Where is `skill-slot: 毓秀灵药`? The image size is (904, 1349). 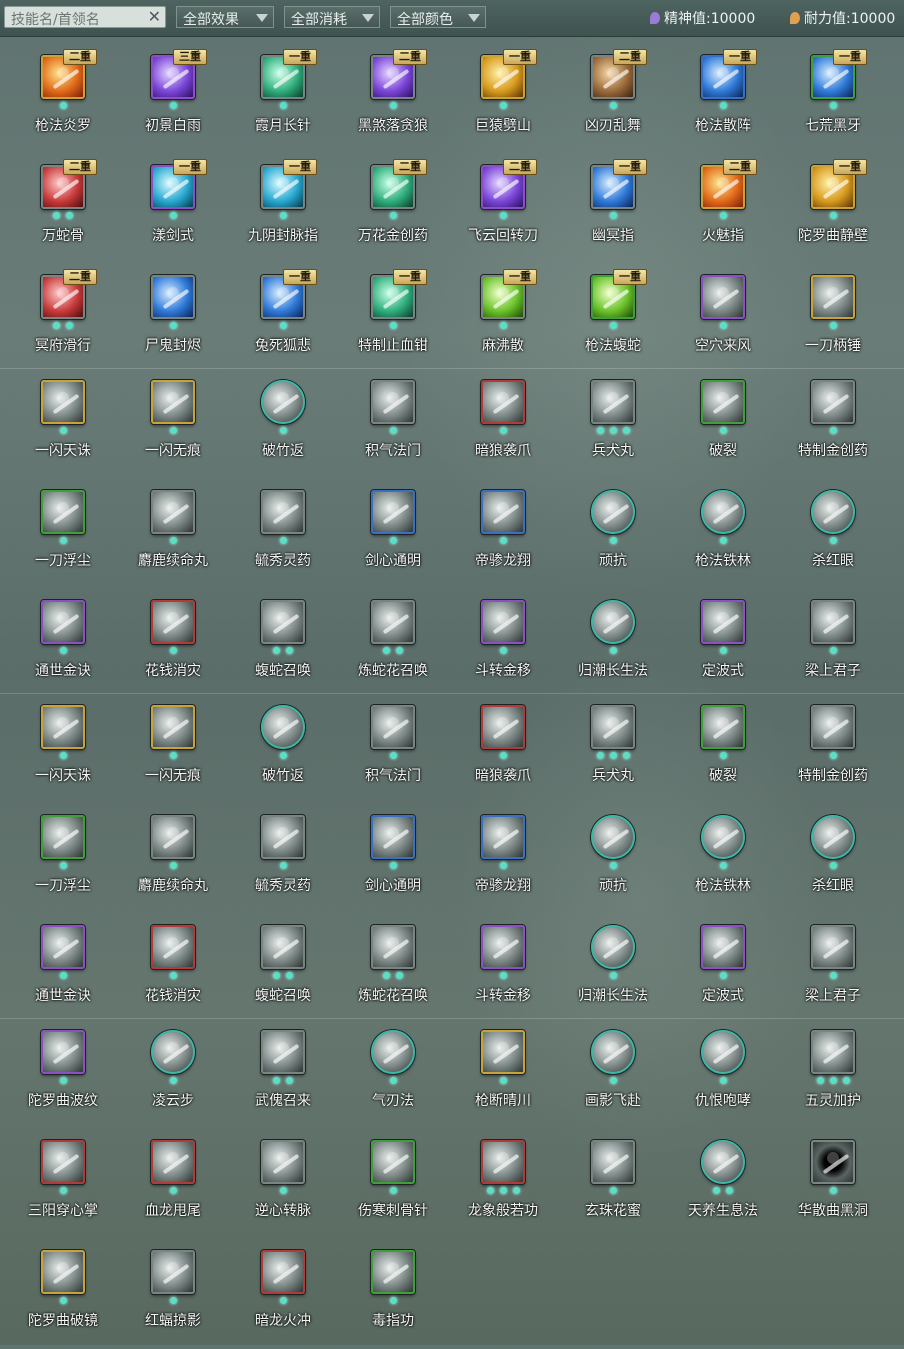 skill-slot: 毓秀灵药 is located at coordinates (283, 534).